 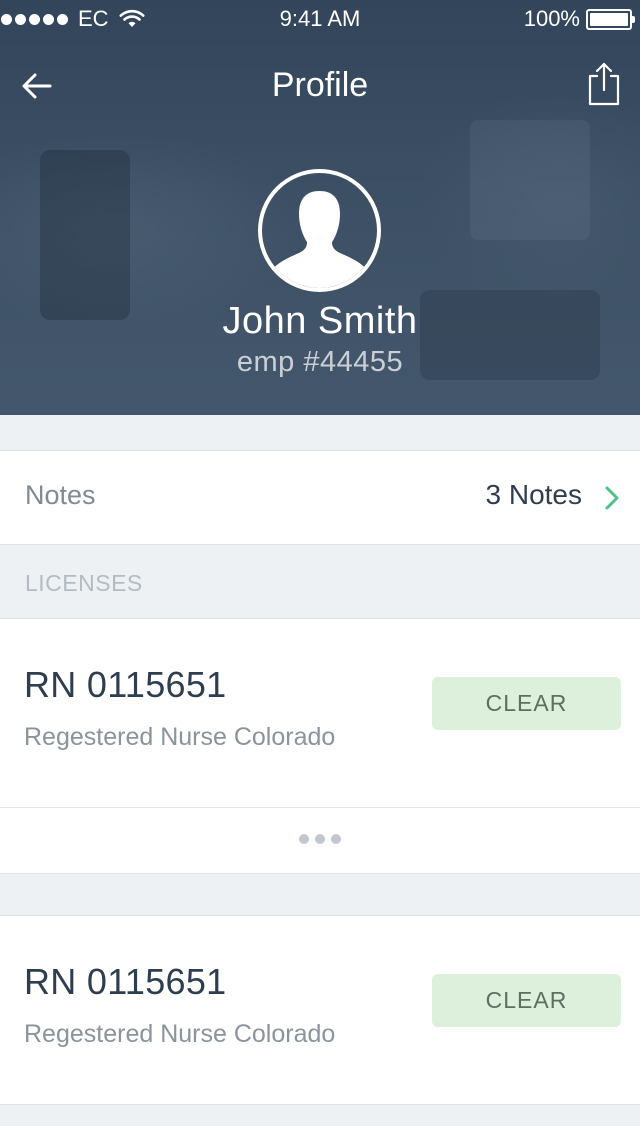 I want to click on navigation-bar: Profile, so click(x=320, y=86).